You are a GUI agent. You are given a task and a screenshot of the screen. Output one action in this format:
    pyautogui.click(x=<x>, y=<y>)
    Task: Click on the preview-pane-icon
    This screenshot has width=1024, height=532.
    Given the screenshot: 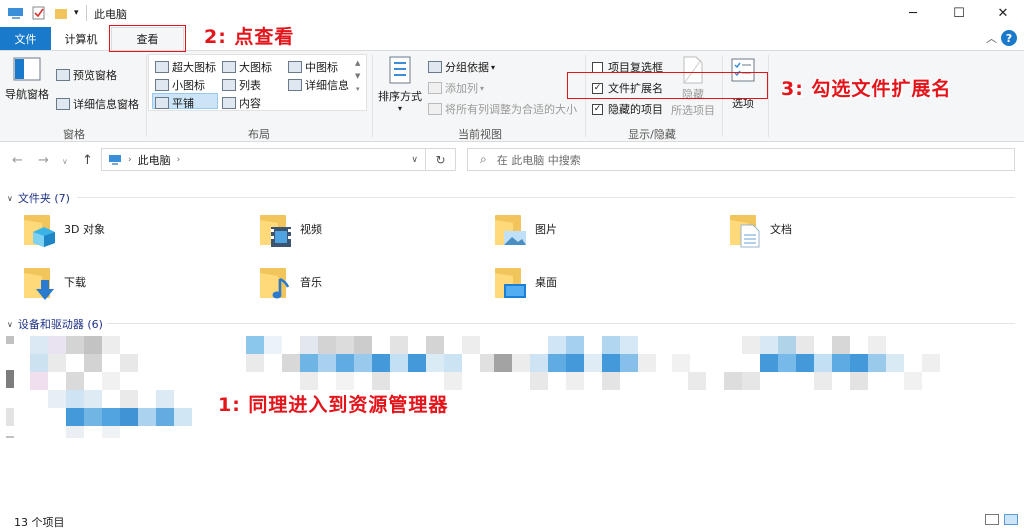 What is the action you would take?
    pyautogui.click(x=63, y=75)
    